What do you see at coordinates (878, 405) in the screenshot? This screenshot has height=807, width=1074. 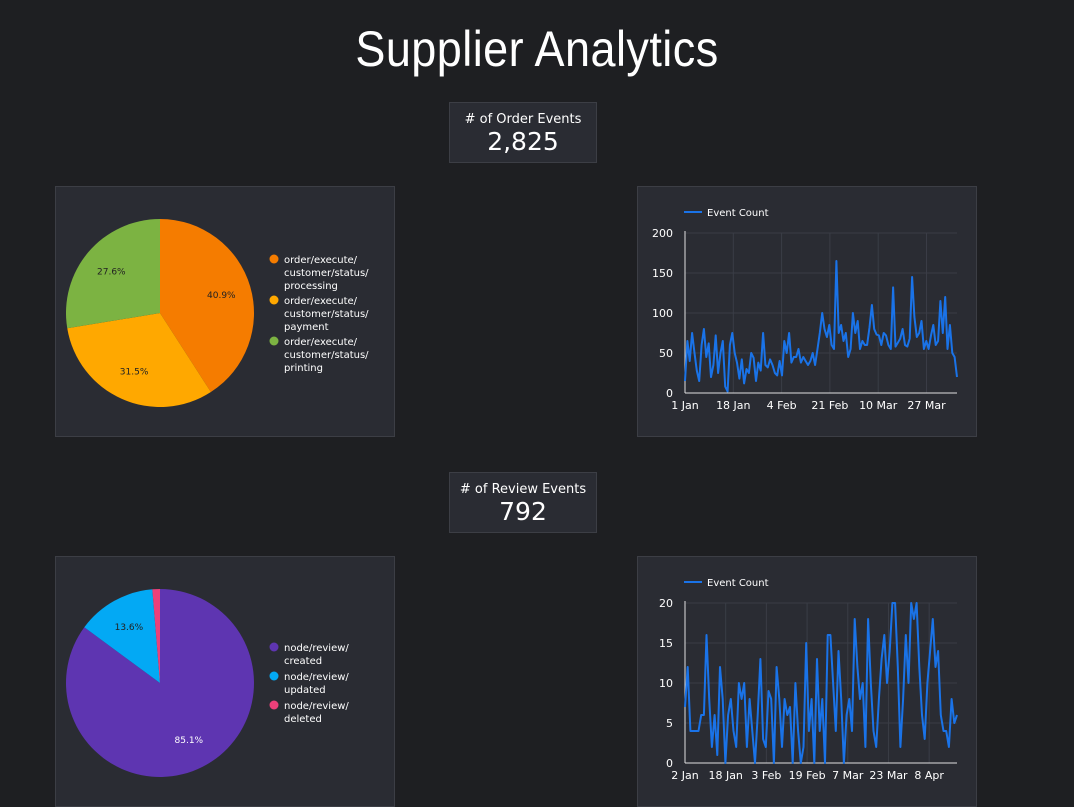 I see `x-tick-label: 10 Mar` at bounding box center [878, 405].